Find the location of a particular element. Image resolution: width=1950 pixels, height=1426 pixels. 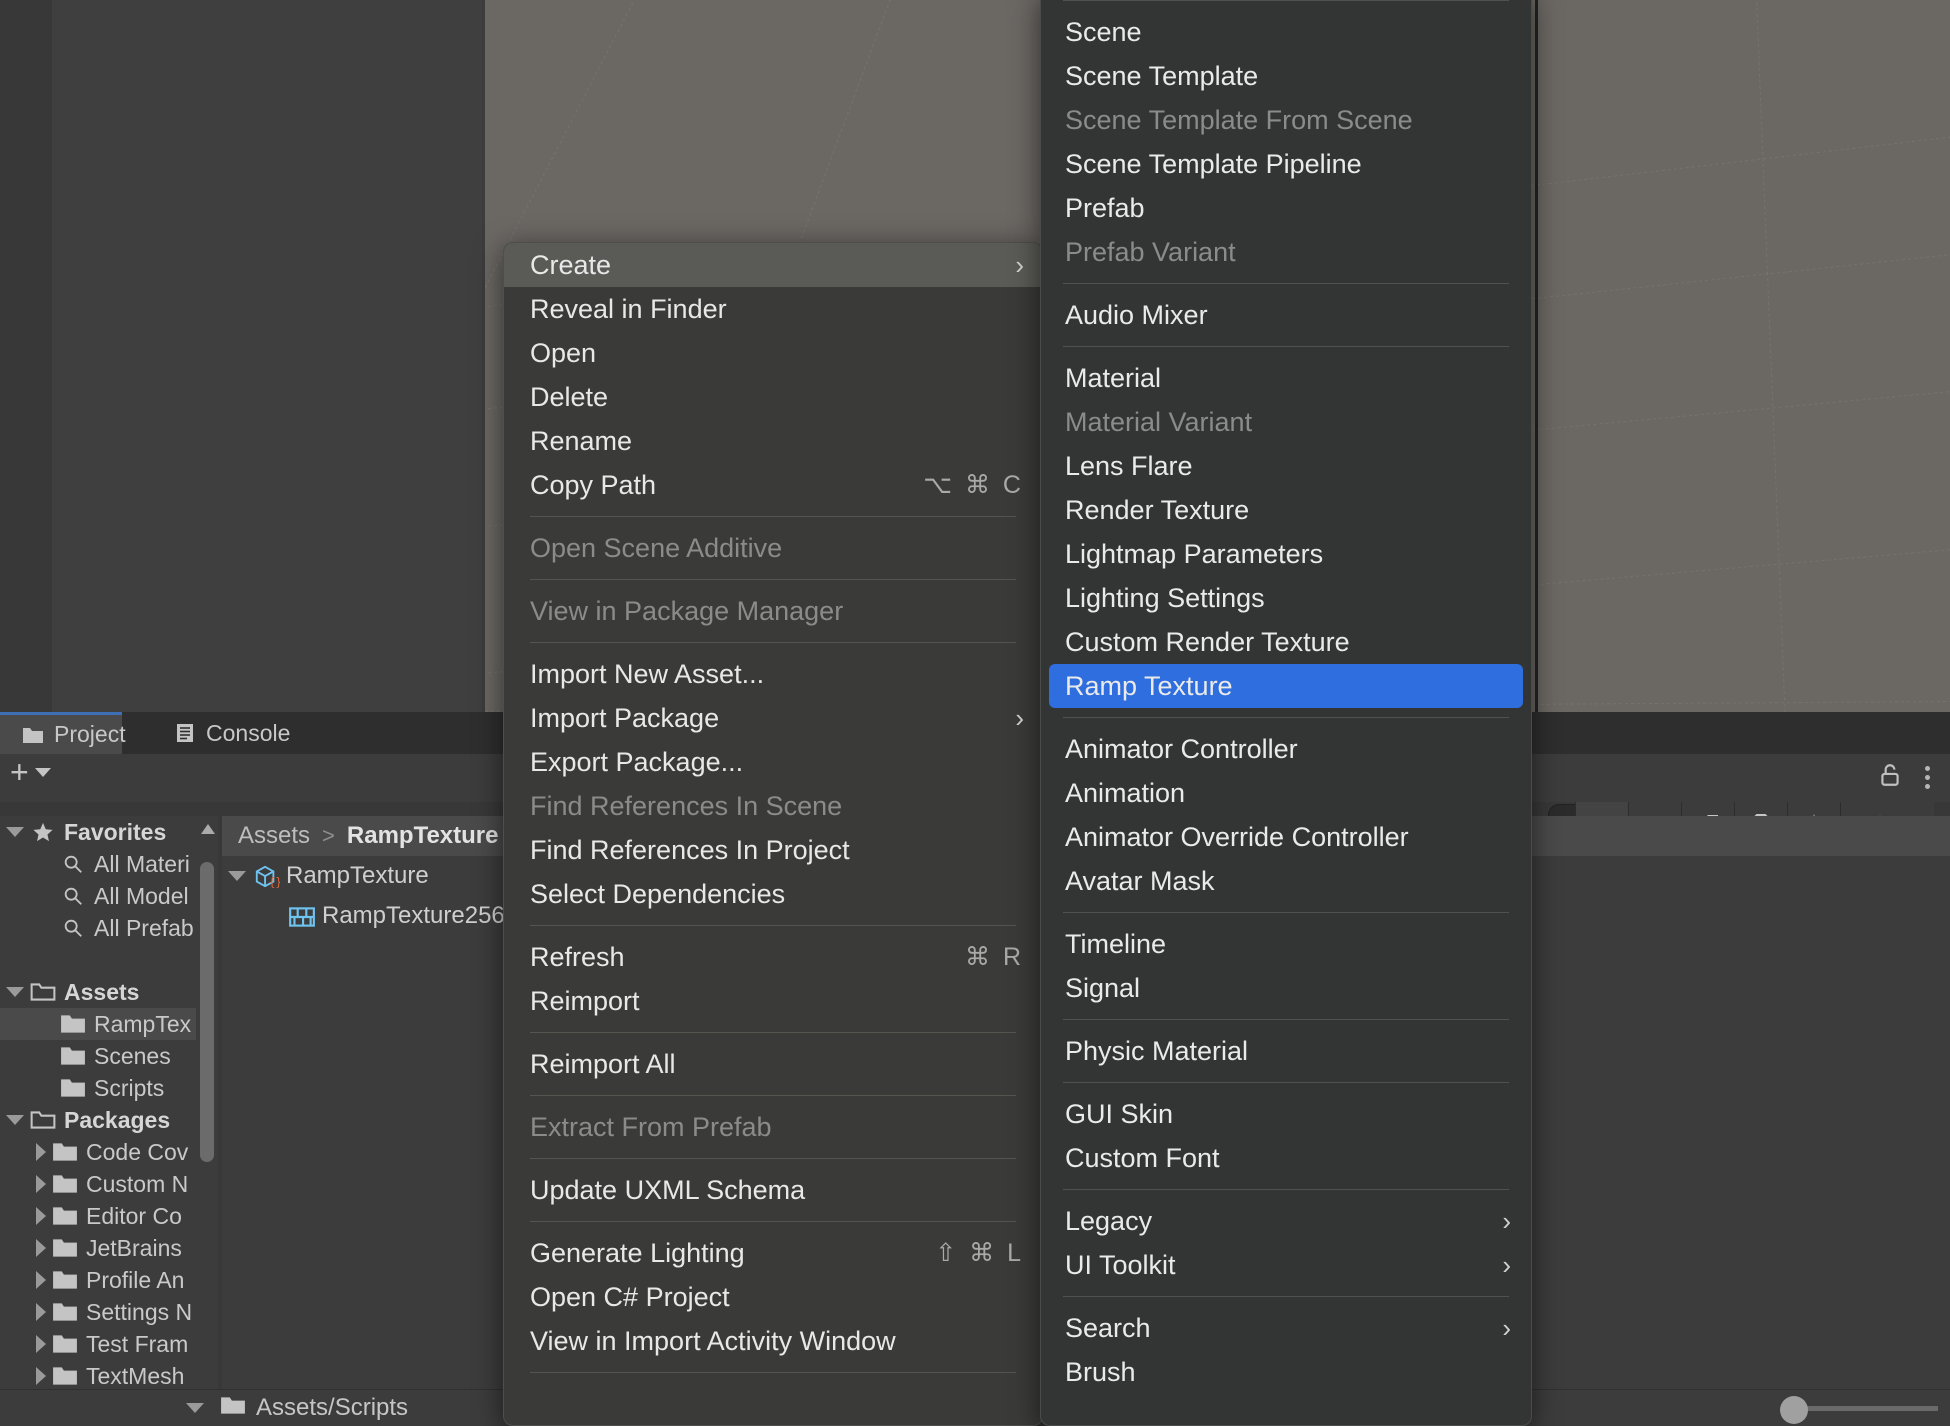

menu-item-label: Search is located at coordinates (1108, 1327).